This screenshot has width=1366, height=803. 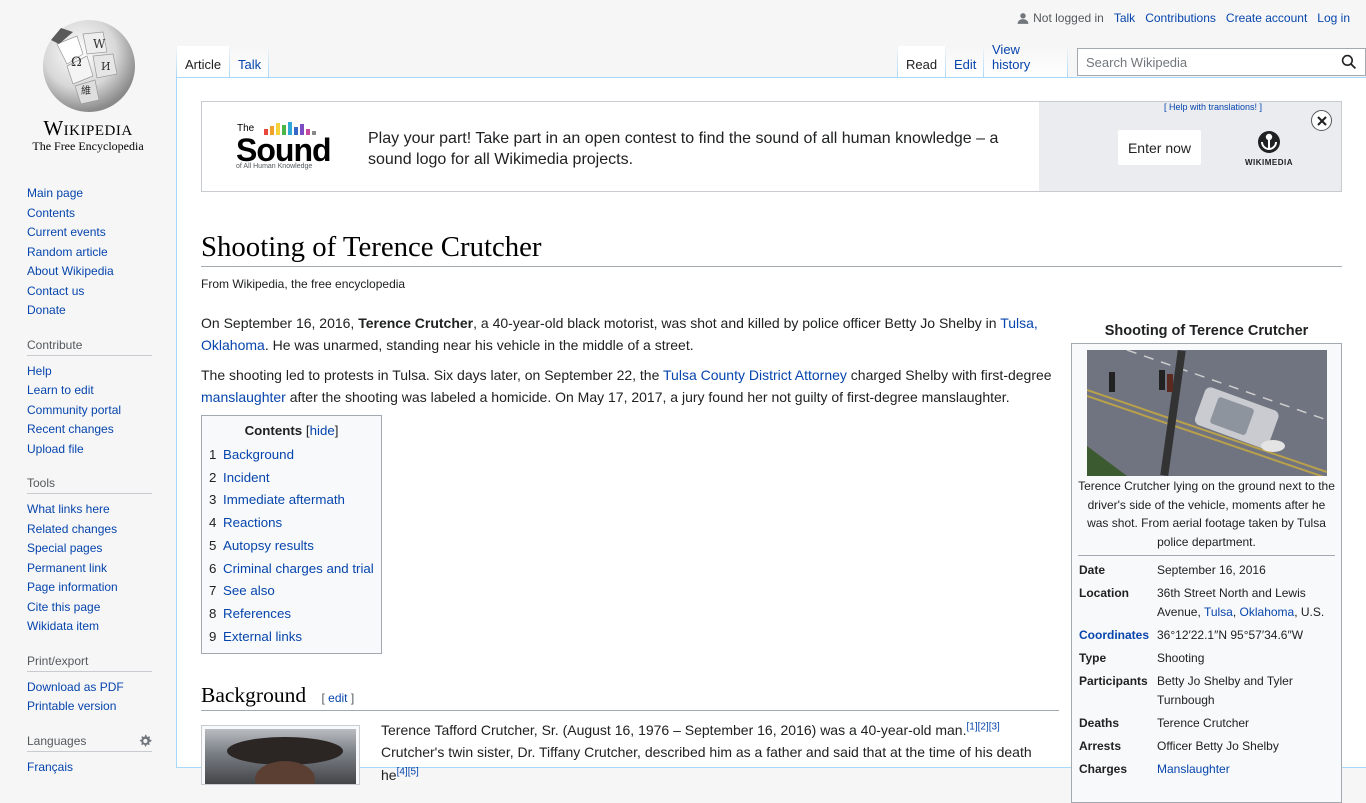 What do you see at coordinates (46, 310) in the screenshot?
I see `sidebar-nav-link-6: Donate` at bounding box center [46, 310].